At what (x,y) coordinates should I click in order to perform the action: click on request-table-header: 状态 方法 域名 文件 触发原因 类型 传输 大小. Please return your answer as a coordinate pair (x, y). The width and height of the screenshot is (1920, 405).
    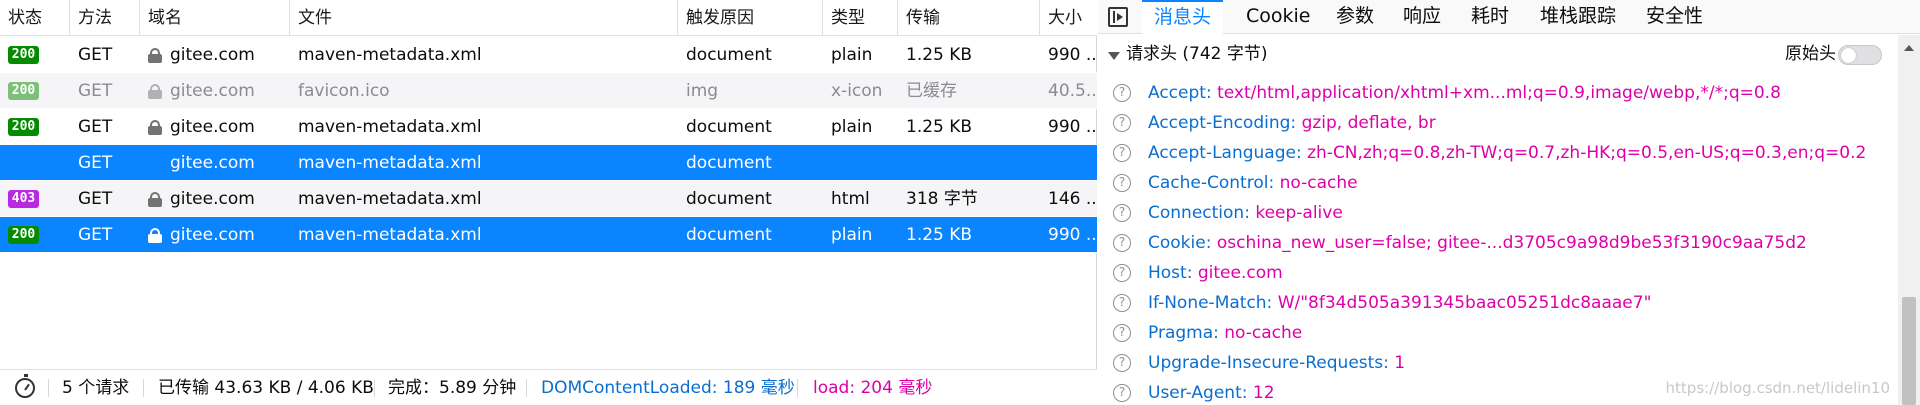
    Looking at the image, I should click on (548, 18).